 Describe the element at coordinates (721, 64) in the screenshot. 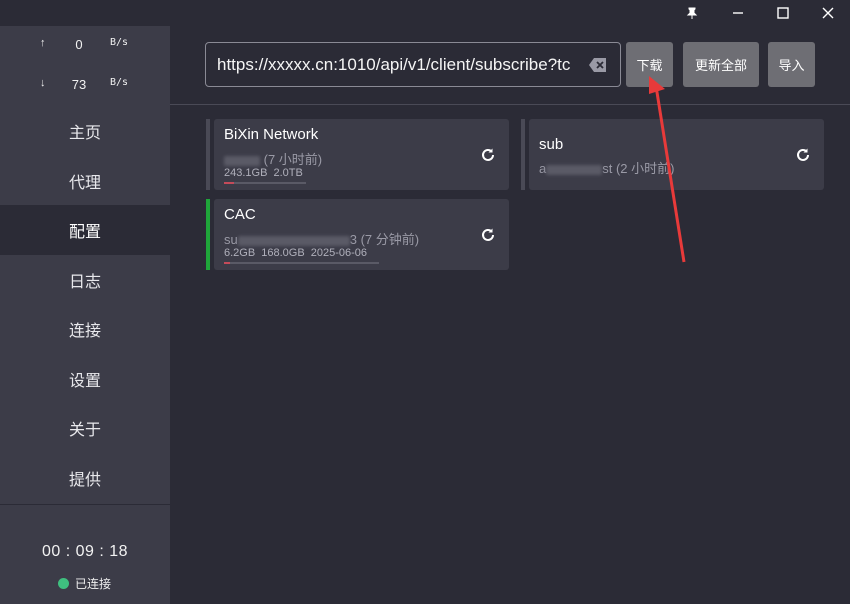

I see `update-all-button: 更新全部` at that location.